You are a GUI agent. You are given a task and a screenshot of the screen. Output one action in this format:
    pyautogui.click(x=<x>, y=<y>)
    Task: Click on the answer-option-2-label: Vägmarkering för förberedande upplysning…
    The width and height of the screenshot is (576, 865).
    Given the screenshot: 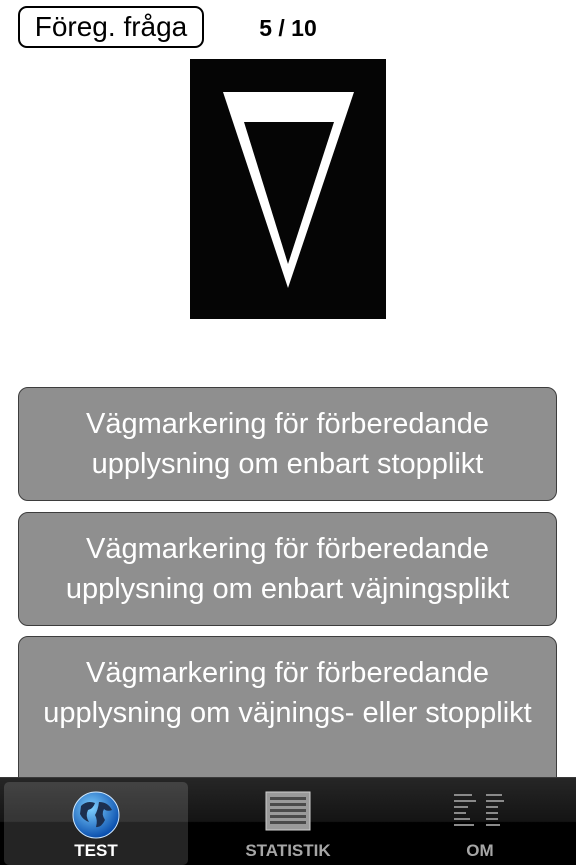 What is the action you would take?
    pyautogui.click(x=287, y=569)
    